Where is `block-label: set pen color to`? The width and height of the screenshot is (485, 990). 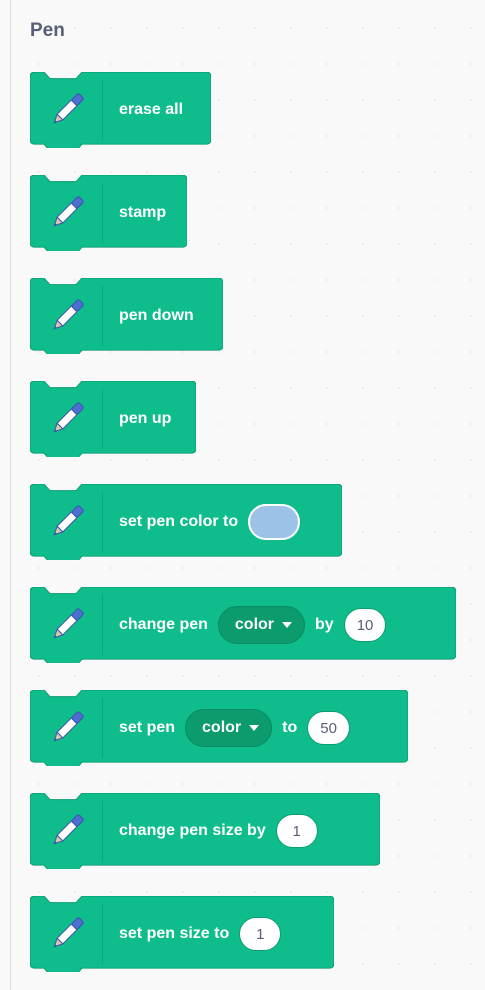
block-label: set pen color to is located at coordinates (179, 521).